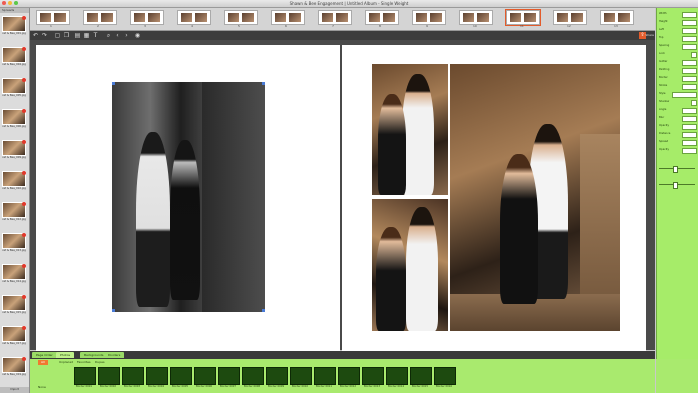 Image resolution: width=698 pixels, height=393 pixels. What do you see at coordinates (410, 129) in the screenshot?
I see `top-left-couple-photo` at bounding box center [410, 129].